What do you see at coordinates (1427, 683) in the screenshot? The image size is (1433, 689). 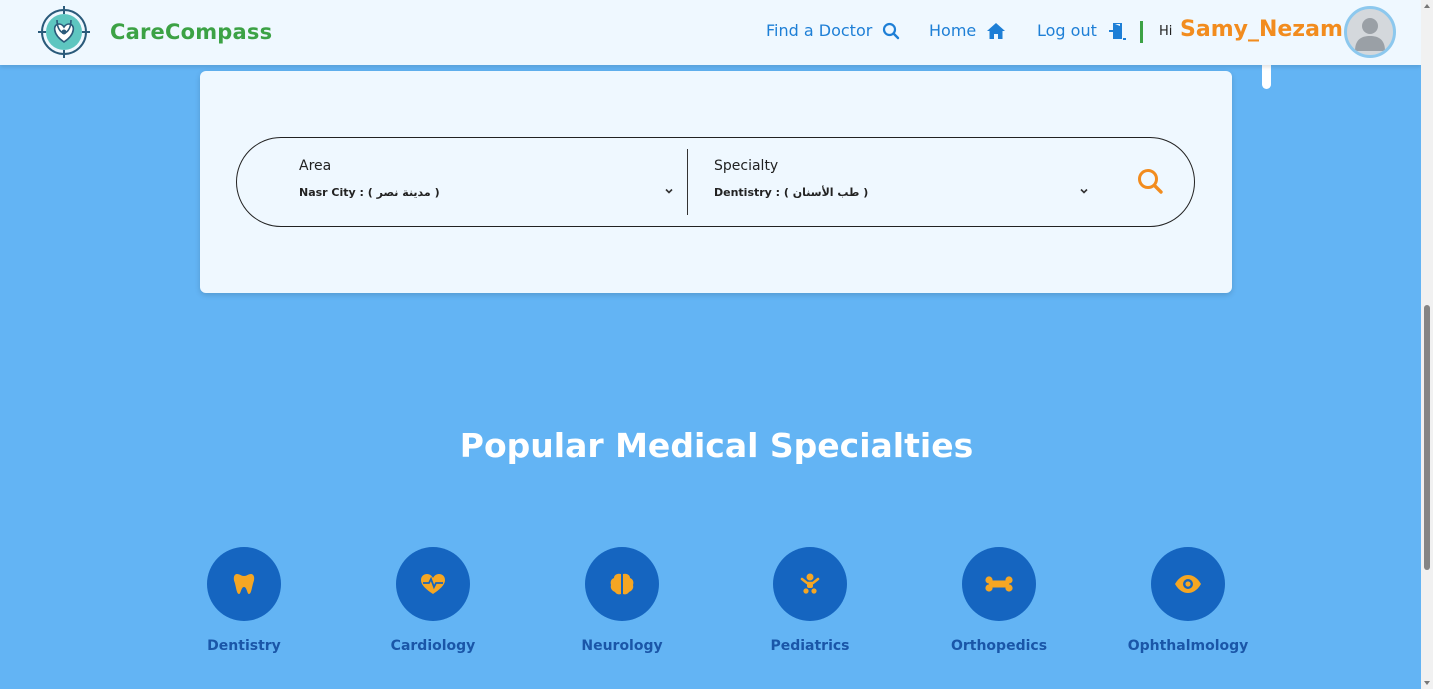 I see `scroll-down-arrow-icon` at bounding box center [1427, 683].